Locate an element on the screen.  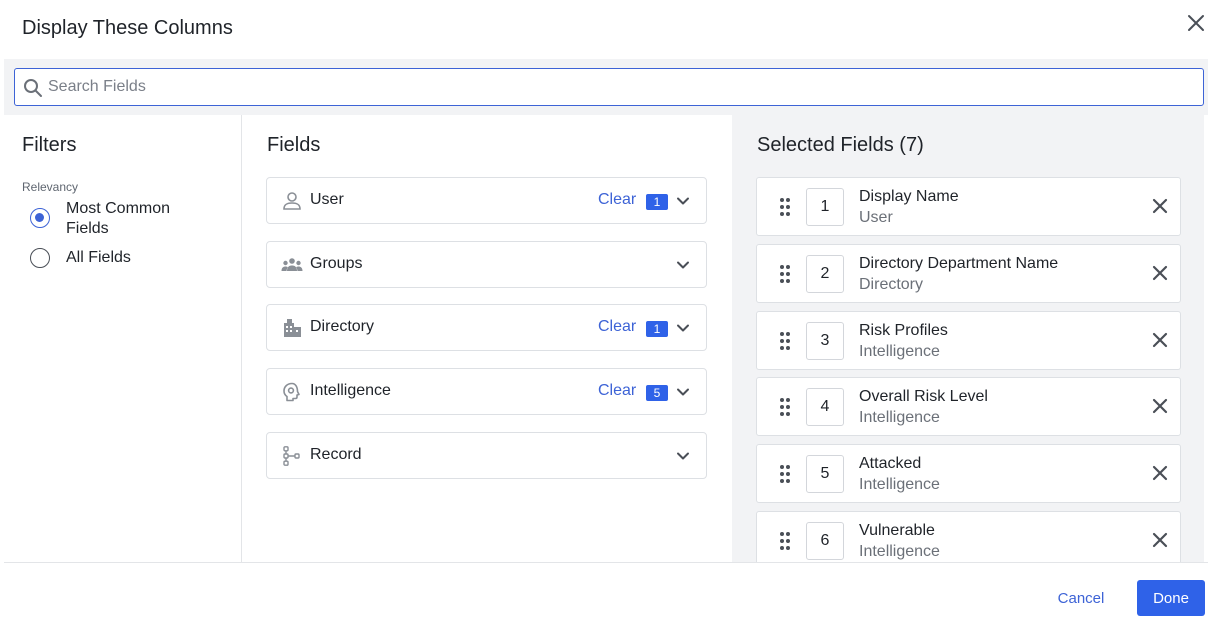
clear-intelligence-link: Clear is located at coordinates (617, 391).